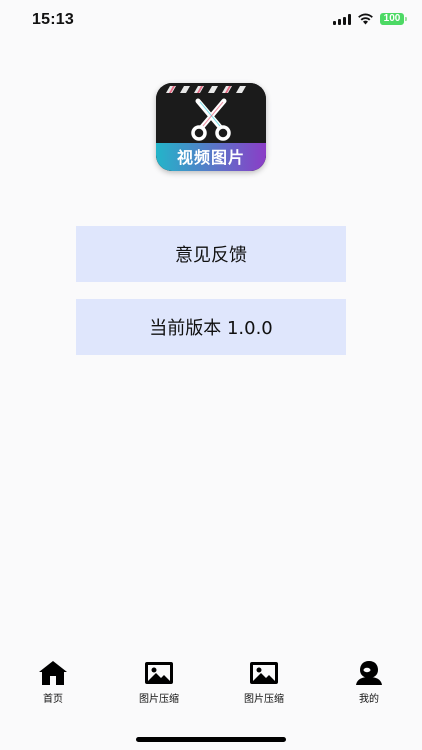  Describe the element at coordinates (53, 19) in the screenshot. I see `status-time: 15:13` at that location.